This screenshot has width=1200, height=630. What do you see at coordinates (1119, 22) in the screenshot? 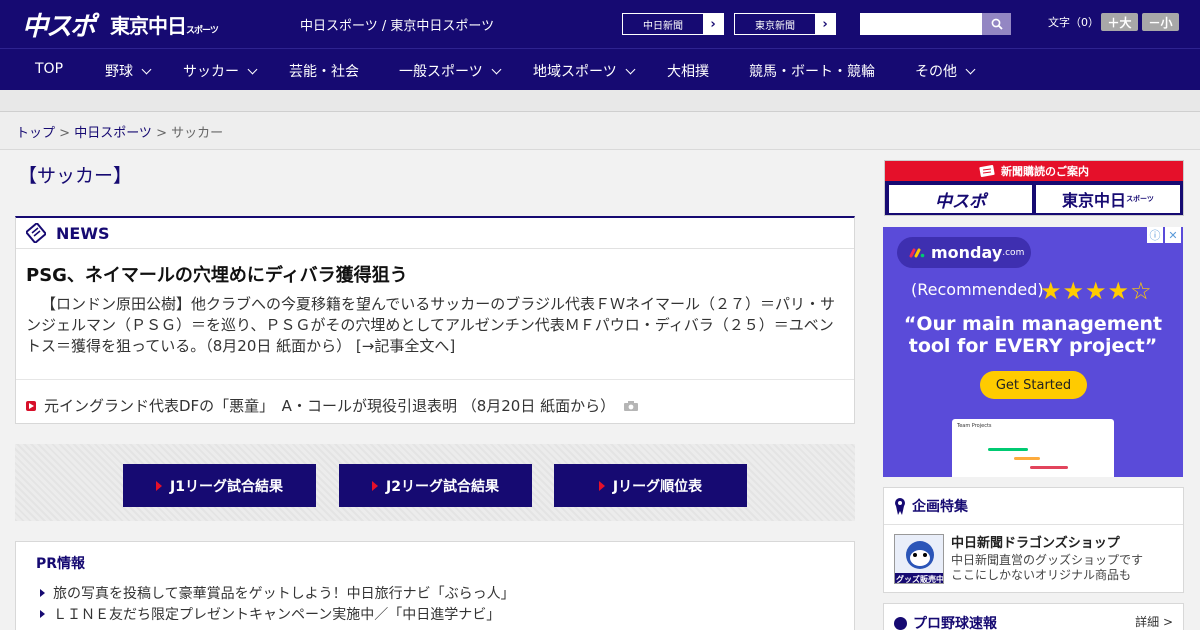
I see `font-bigger-button: ＋大` at bounding box center [1119, 22].